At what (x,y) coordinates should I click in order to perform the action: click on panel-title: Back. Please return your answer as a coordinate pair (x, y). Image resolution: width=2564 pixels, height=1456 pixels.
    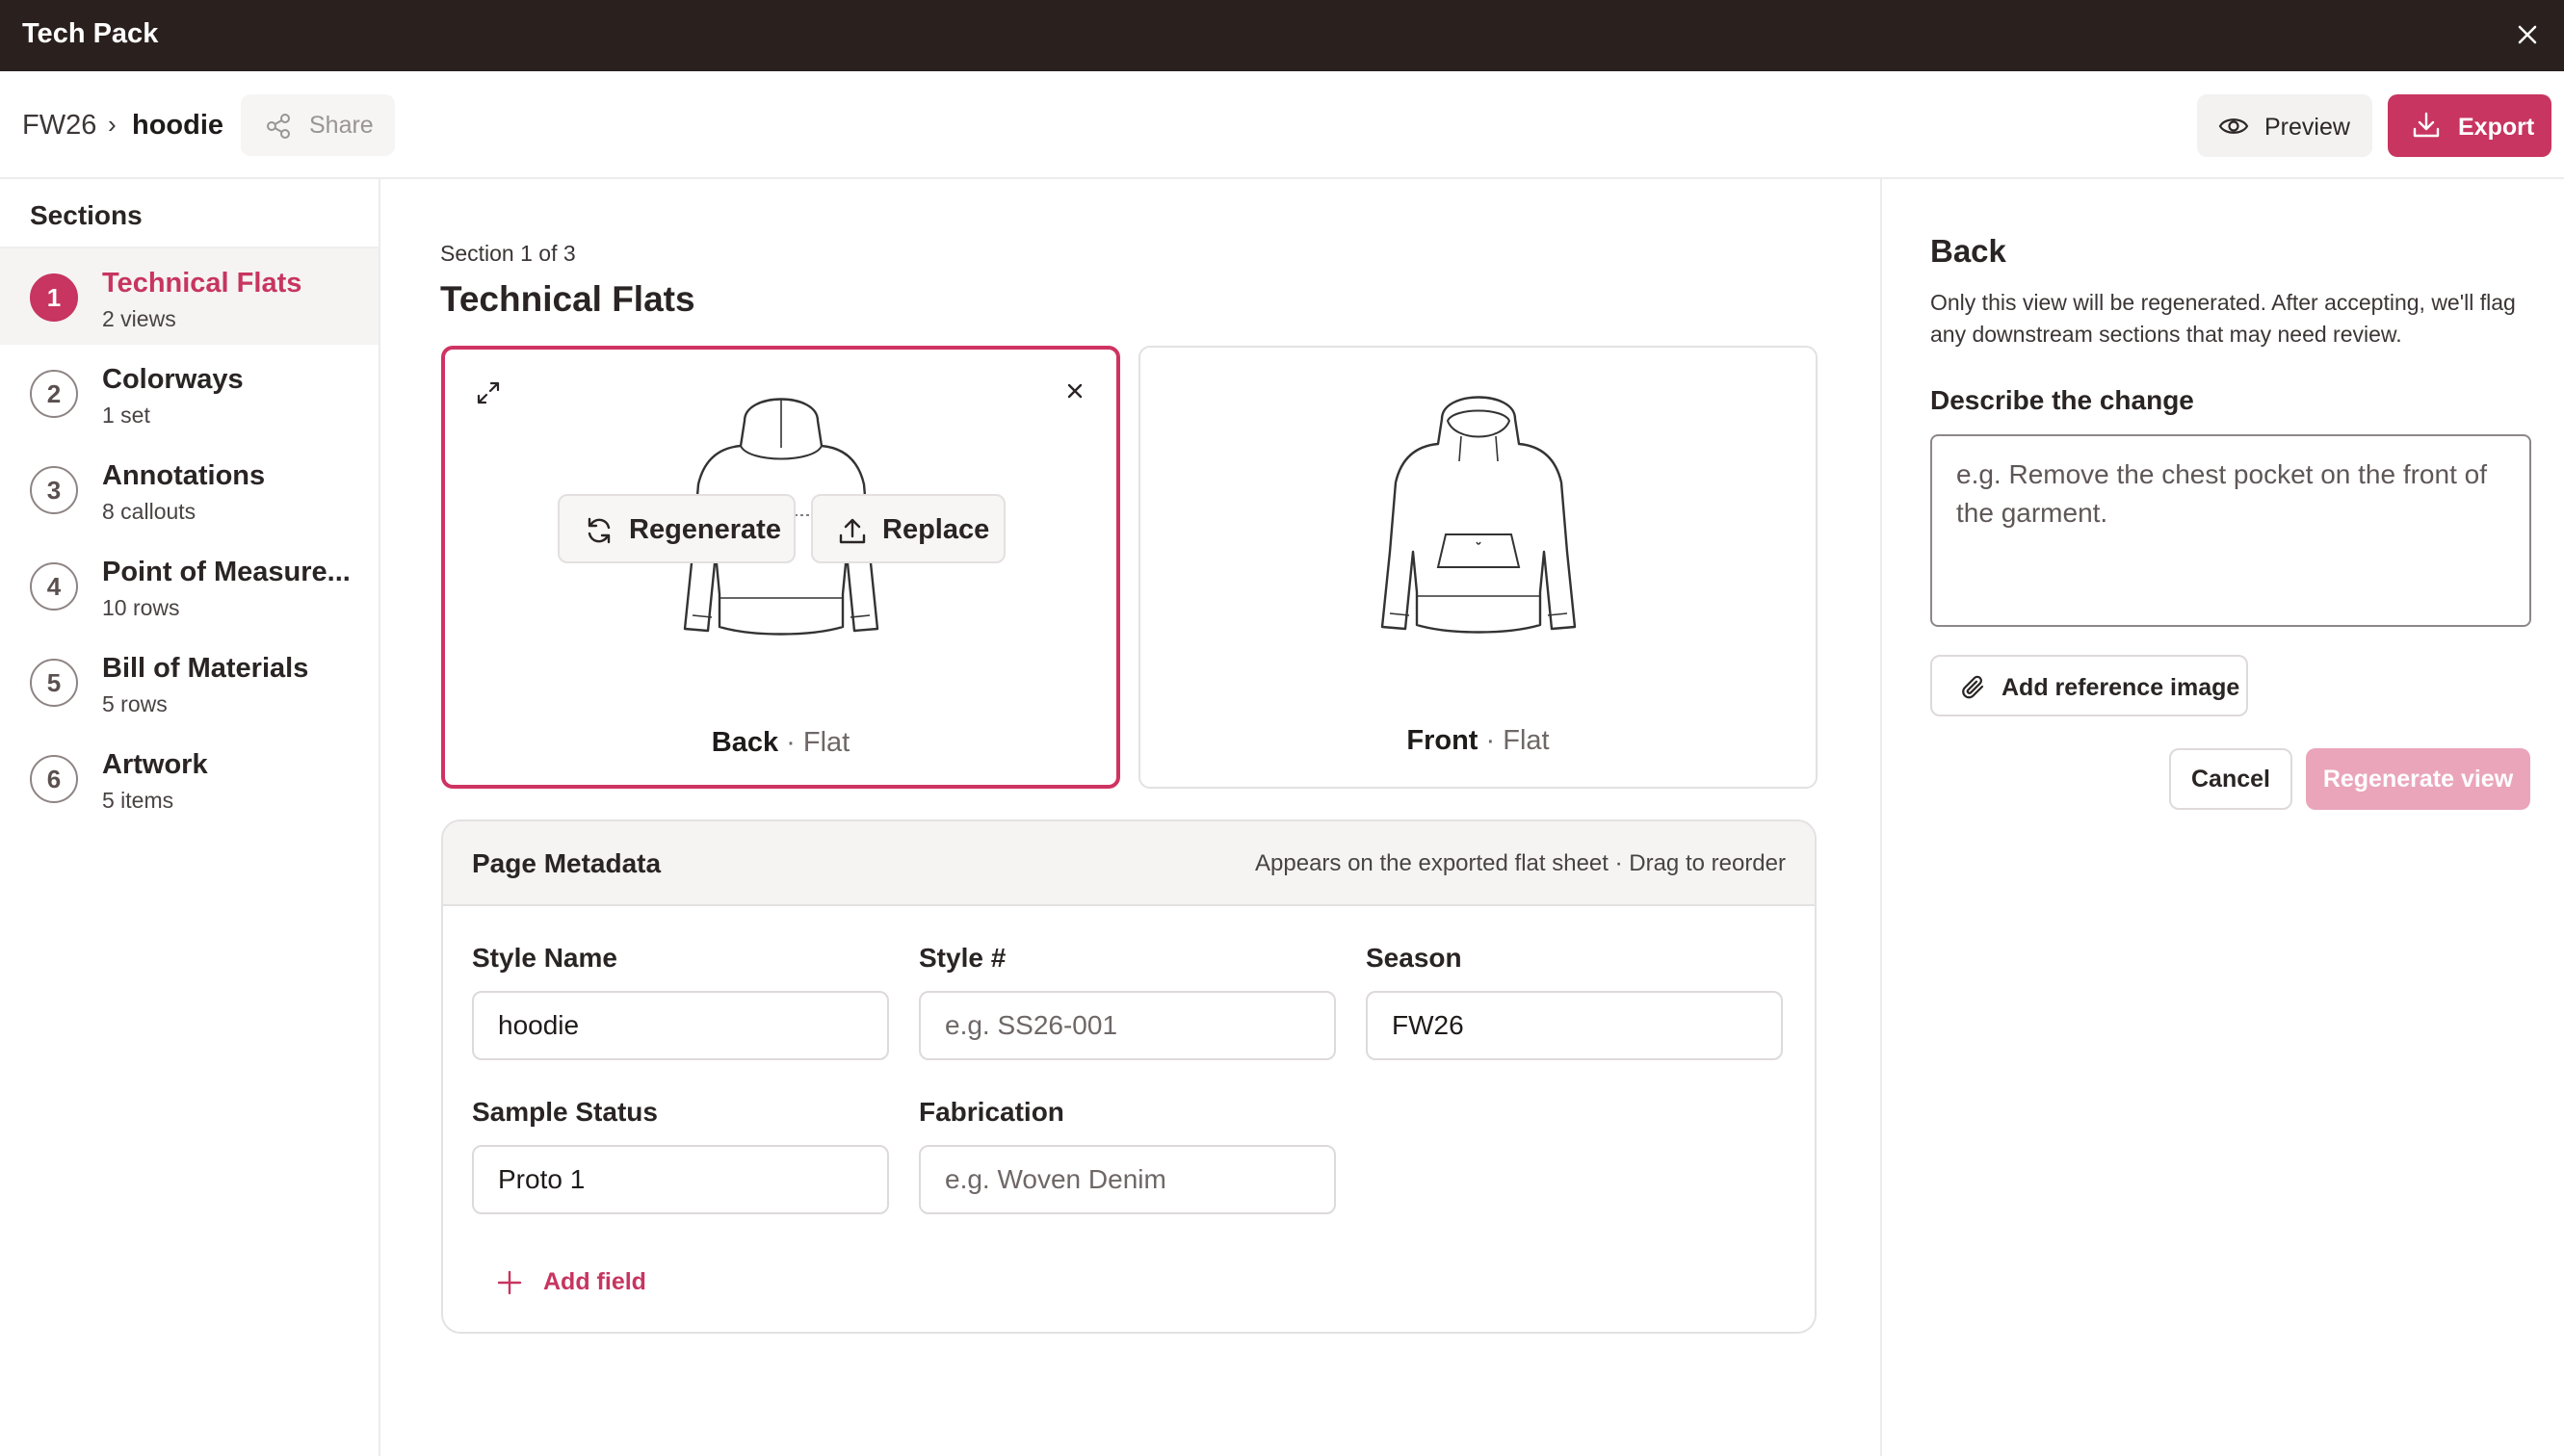
    Looking at the image, I should click on (1968, 251).